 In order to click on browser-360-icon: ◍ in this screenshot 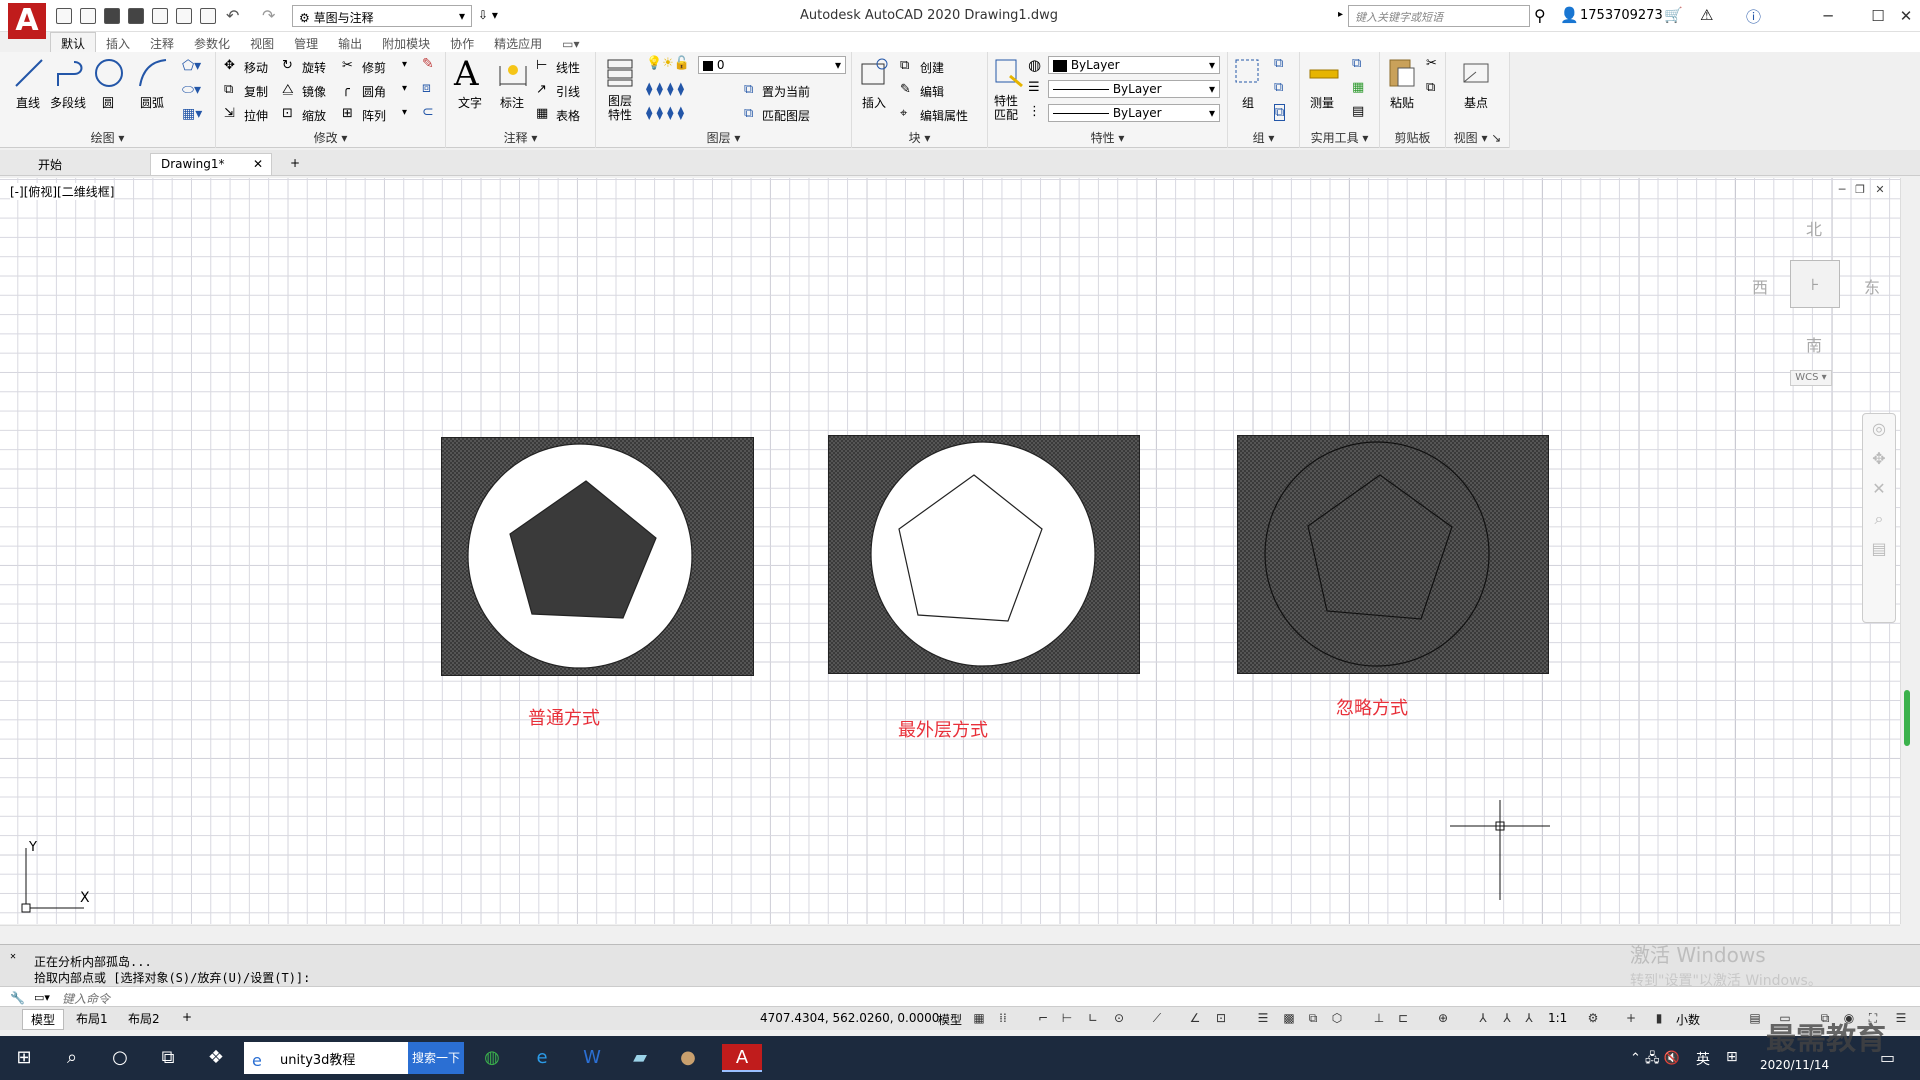, I will do `click(492, 1058)`.